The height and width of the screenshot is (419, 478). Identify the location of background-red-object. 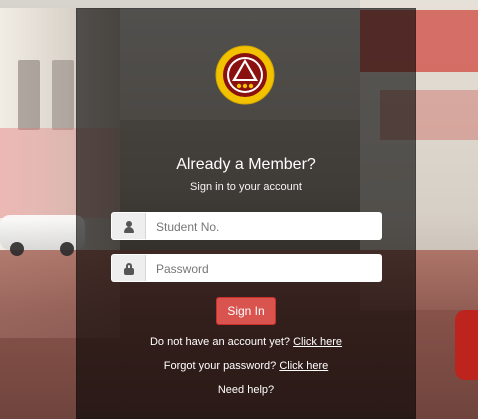
(466, 345).